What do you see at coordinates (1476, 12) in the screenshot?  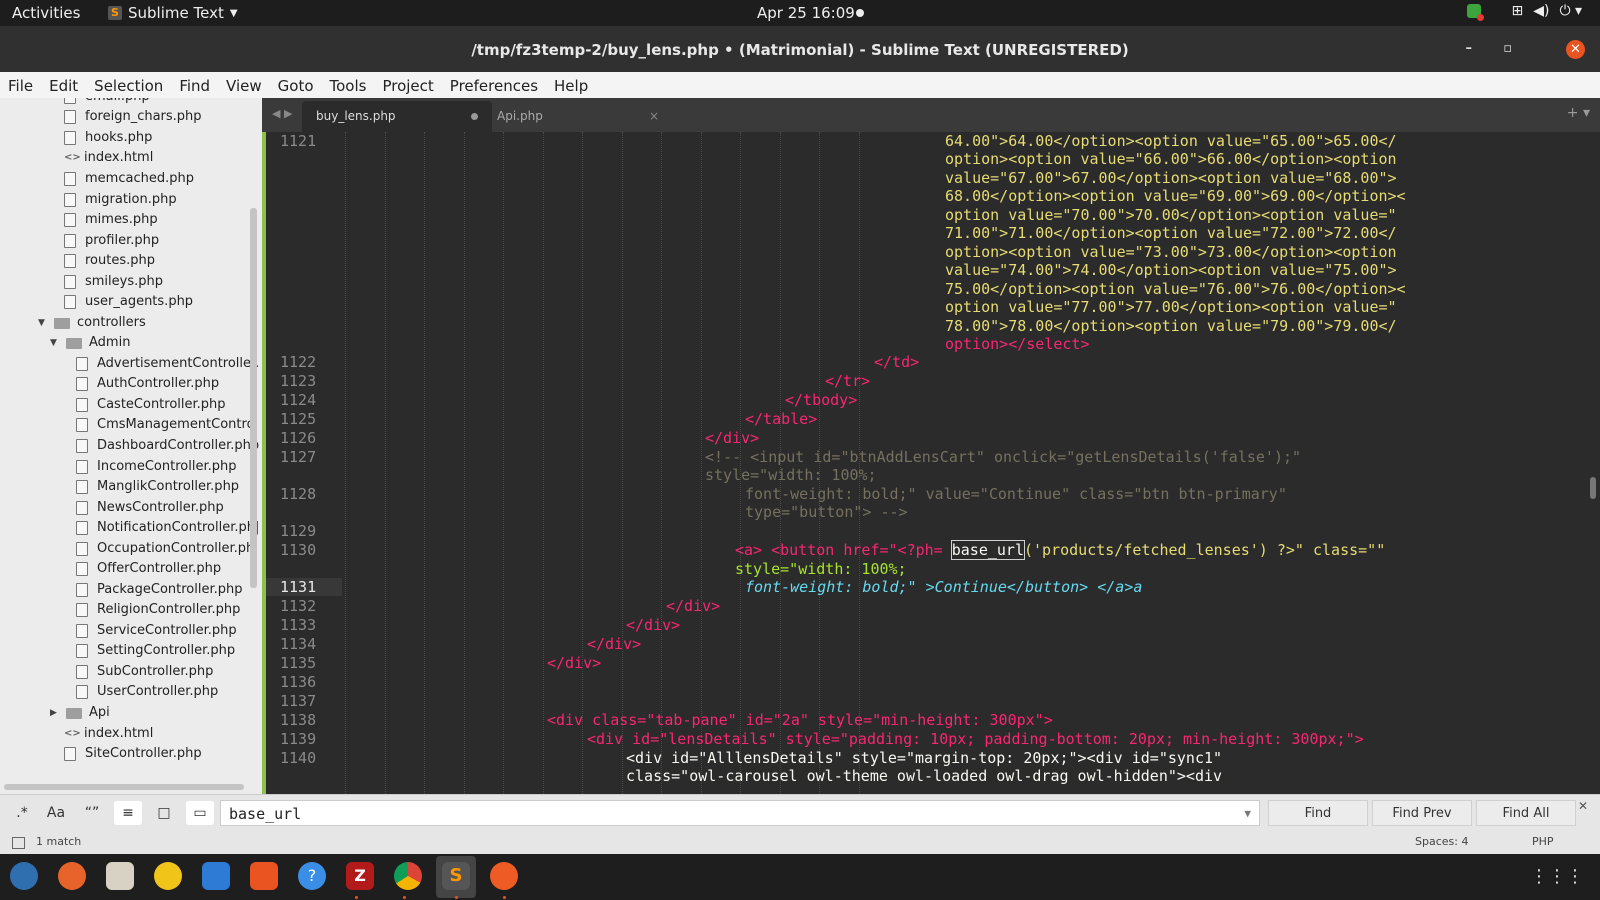 I see `update-icon` at bounding box center [1476, 12].